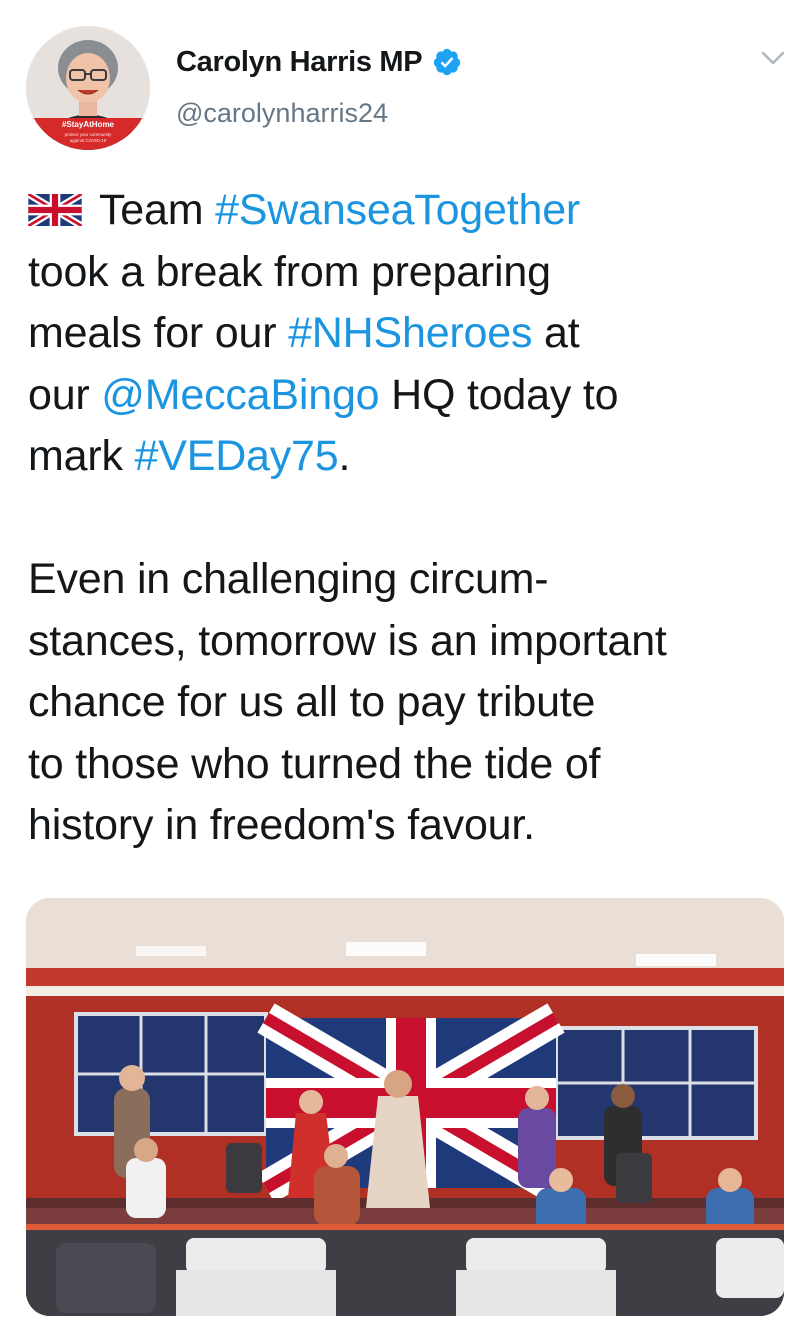 This screenshot has height=1337, width=810. Describe the element at coordinates (281, 825) in the screenshot. I see `tweet-text-segment: history in freedom's favour.` at that location.